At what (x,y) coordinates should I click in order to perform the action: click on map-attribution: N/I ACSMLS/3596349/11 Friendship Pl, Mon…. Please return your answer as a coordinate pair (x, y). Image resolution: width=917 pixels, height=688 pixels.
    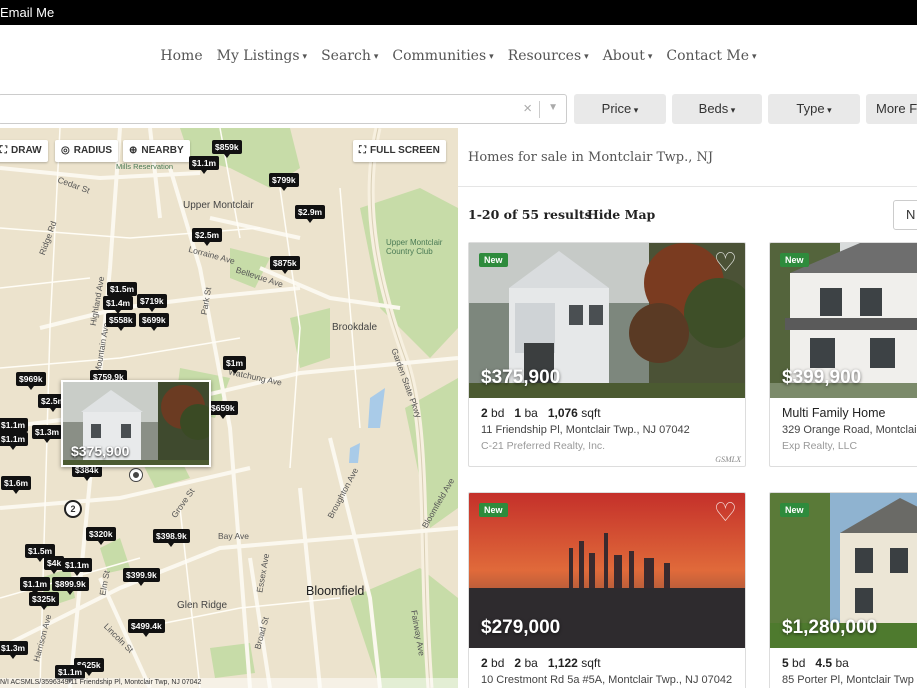
    Looking at the image, I should click on (229, 683).